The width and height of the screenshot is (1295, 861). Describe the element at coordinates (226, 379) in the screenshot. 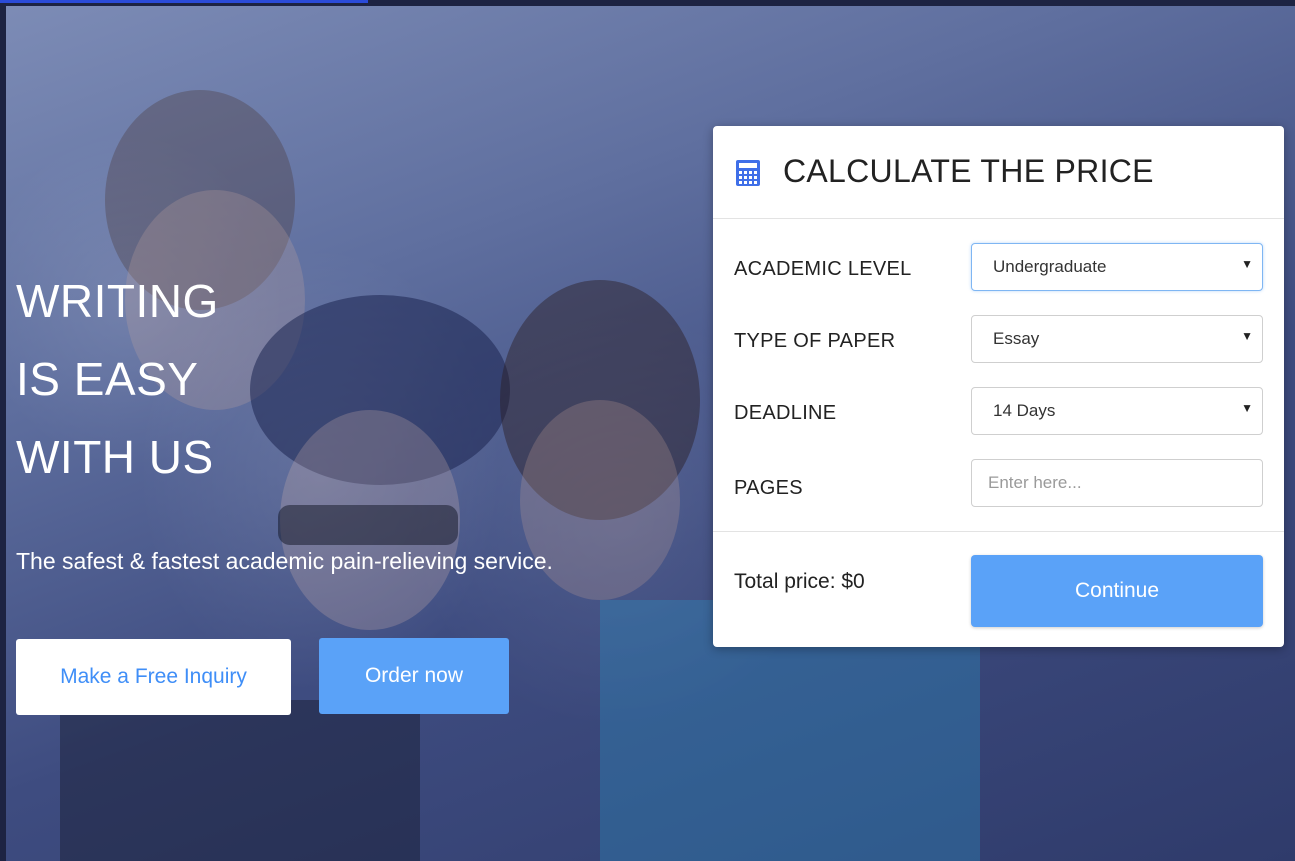

I see `hero-title: WRITING IS EASY WITH US` at that location.